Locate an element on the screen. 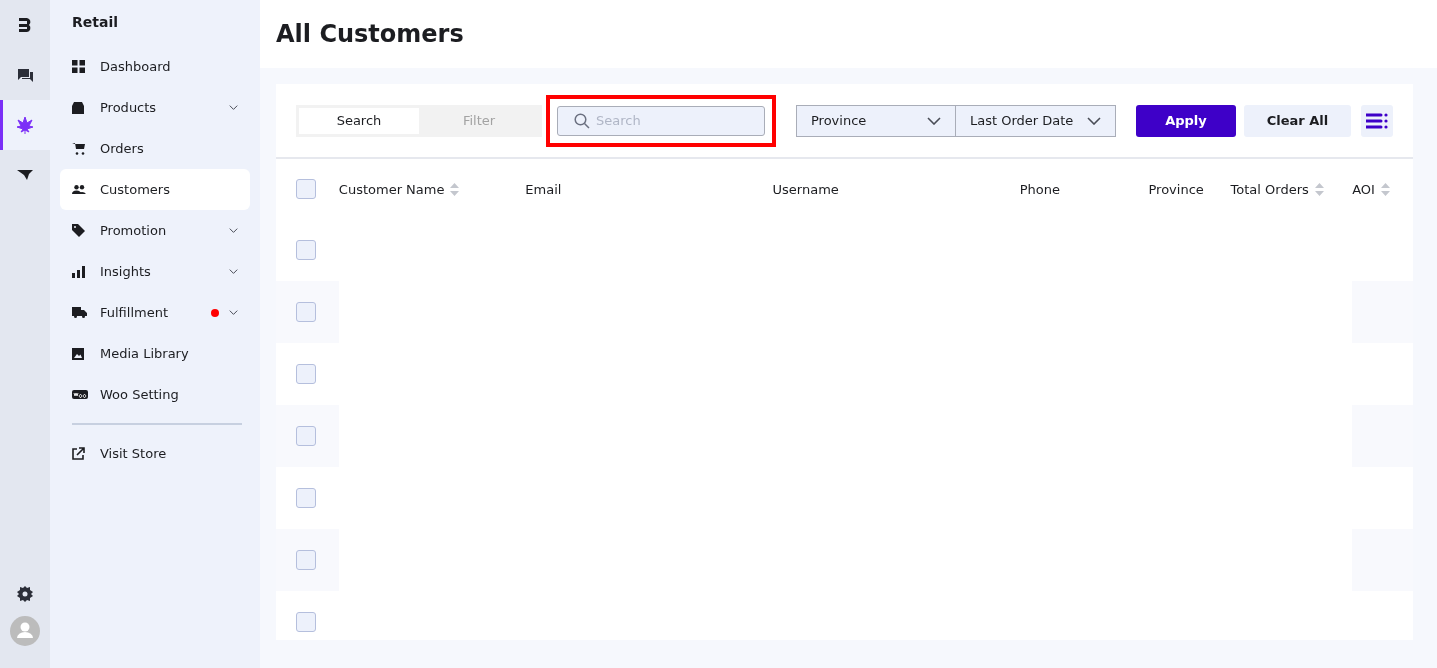 This screenshot has height=668, width=1437. chat-icon is located at coordinates (25, 75).